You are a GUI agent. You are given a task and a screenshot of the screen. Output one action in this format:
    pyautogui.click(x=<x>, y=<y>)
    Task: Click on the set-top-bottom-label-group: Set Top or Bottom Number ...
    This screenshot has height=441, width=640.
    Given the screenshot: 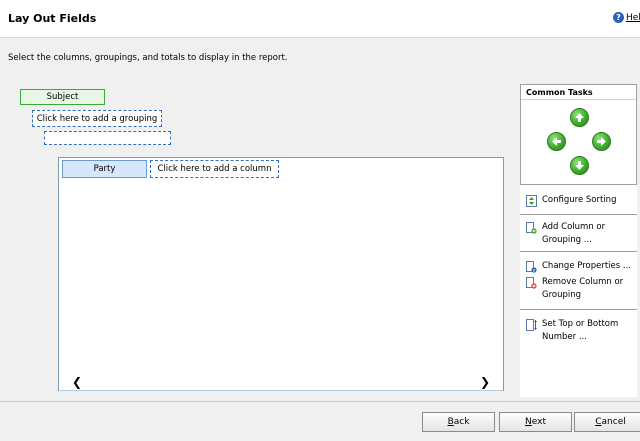 What is the action you would take?
    pyautogui.click(x=580, y=331)
    